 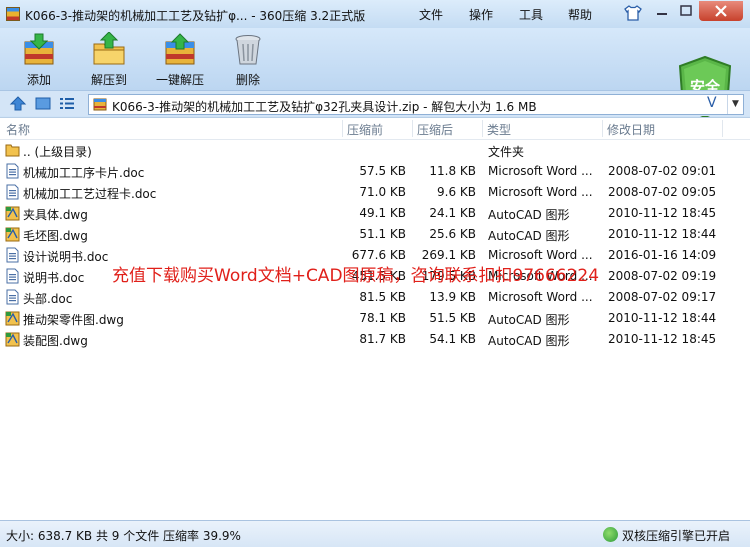 What do you see at coordinates (452, 297) in the screenshot?
I see `size-after: 13.9 KB` at bounding box center [452, 297].